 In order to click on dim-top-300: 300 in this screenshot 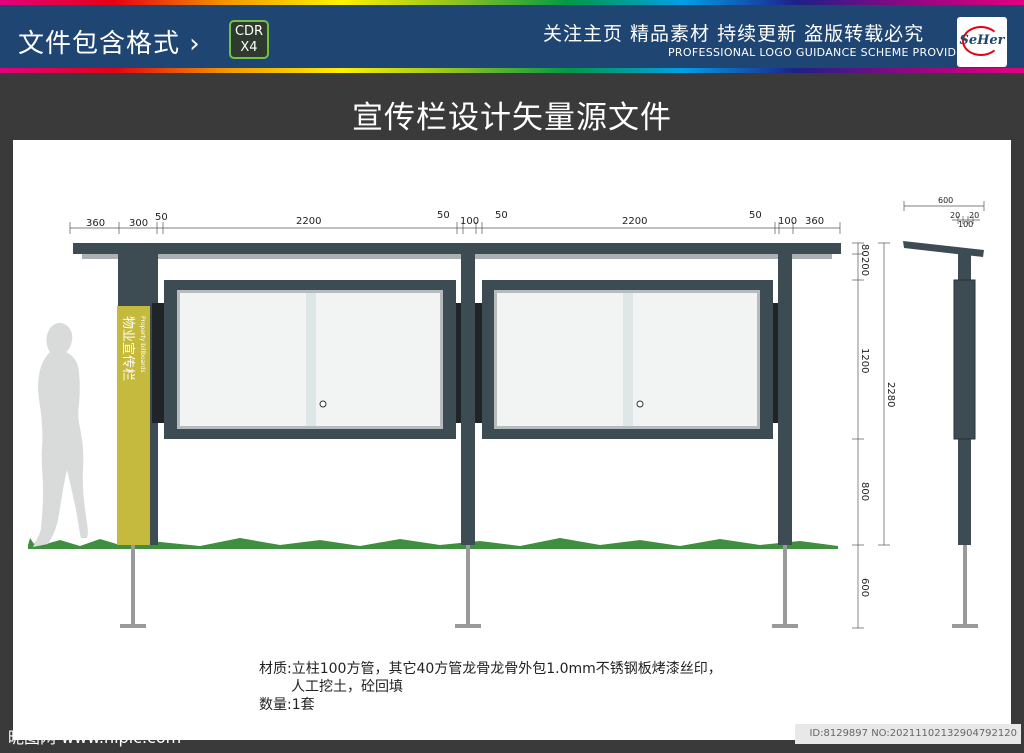, I will do `click(138, 223)`.